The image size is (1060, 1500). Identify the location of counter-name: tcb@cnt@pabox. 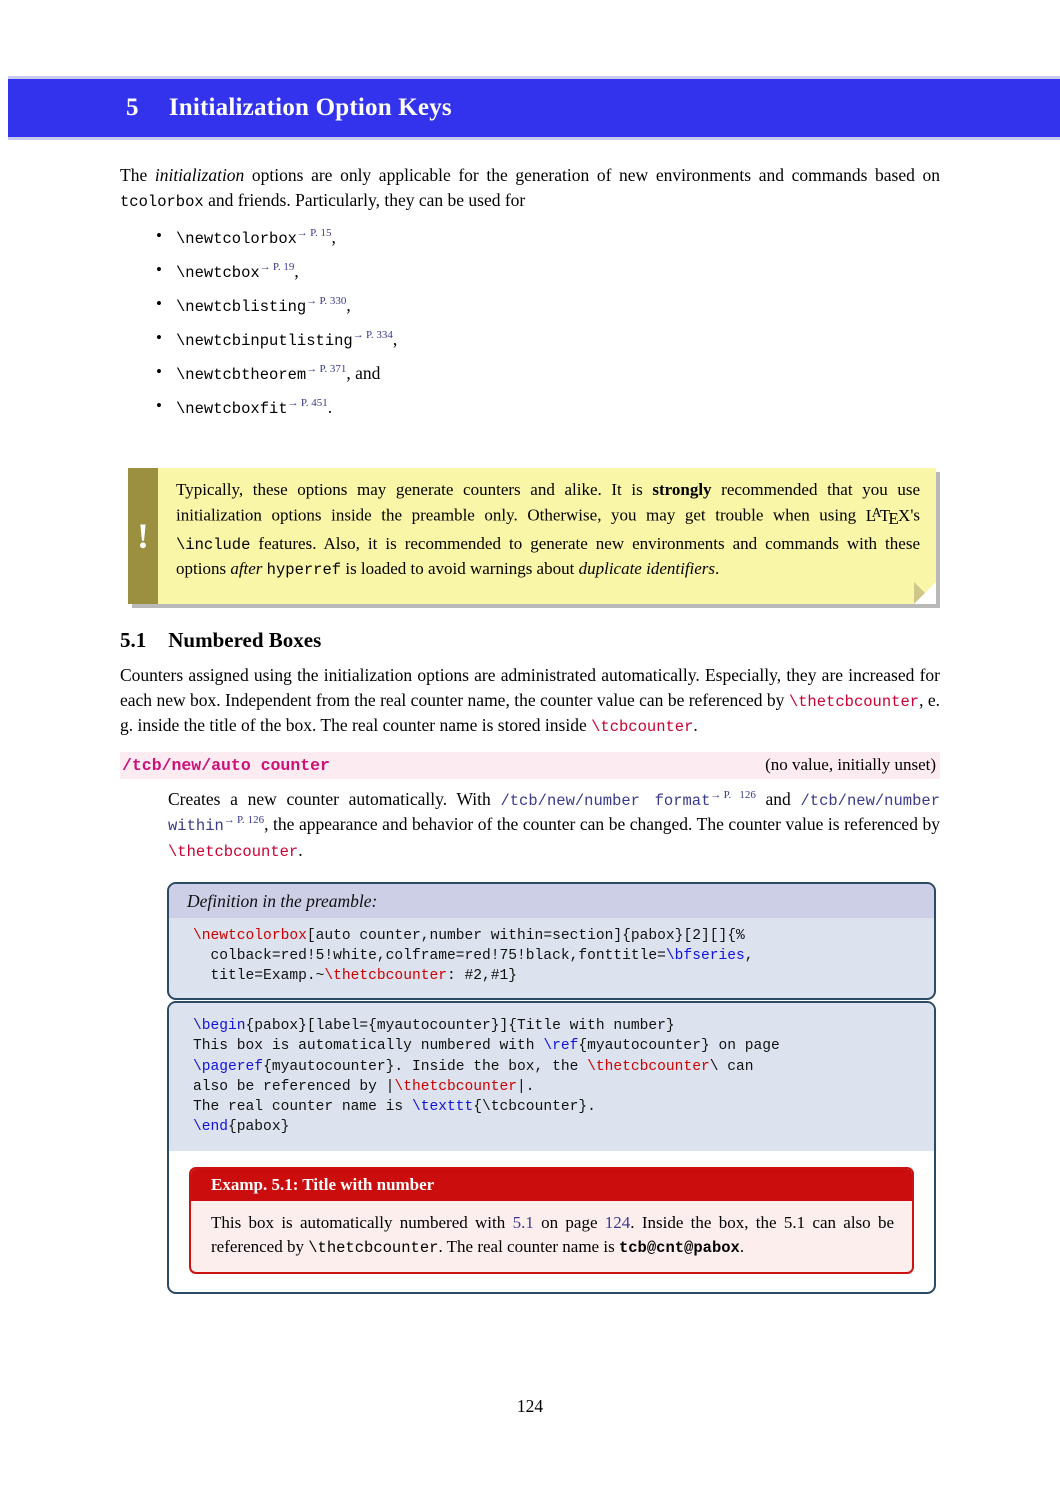
(679, 1248).